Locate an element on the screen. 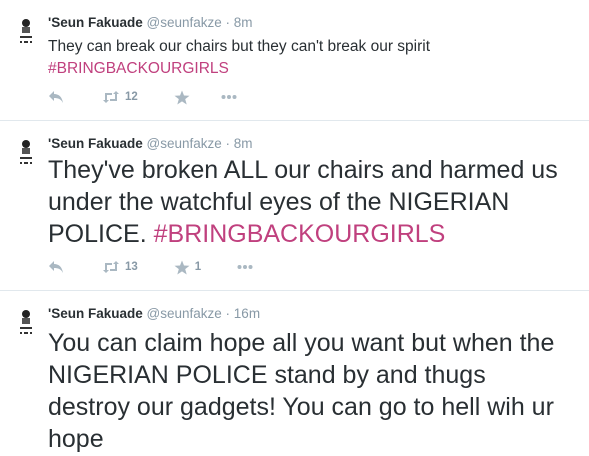  retweet-count: 12 is located at coordinates (131, 97).